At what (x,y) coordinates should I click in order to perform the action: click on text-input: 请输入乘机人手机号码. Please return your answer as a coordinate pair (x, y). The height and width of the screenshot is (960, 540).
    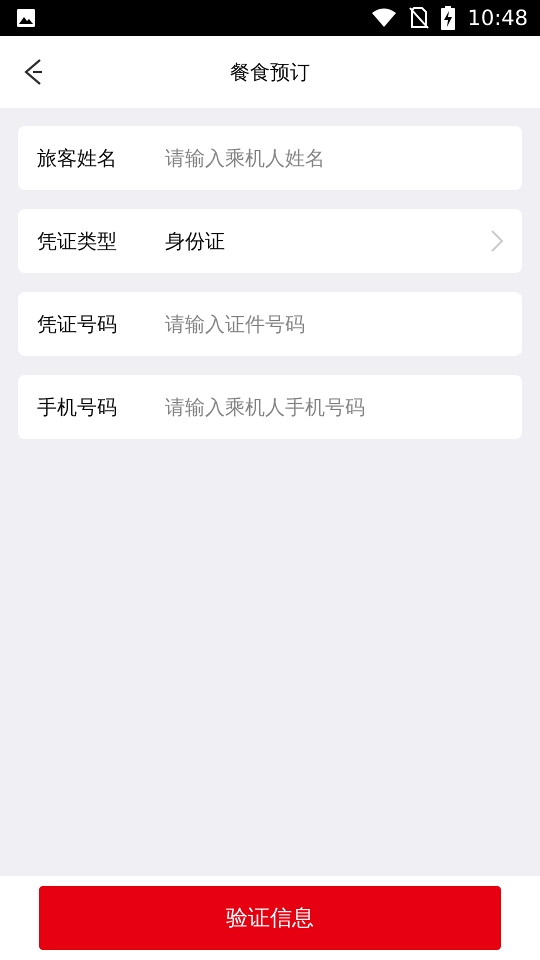
    Looking at the image, I should click on (334, 407).